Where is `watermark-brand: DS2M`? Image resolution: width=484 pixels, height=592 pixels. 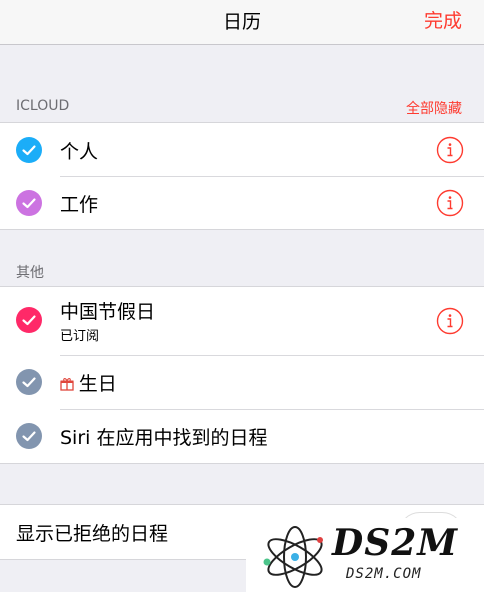 watermark-brand: DS2M is located at coordinates (395, 543).